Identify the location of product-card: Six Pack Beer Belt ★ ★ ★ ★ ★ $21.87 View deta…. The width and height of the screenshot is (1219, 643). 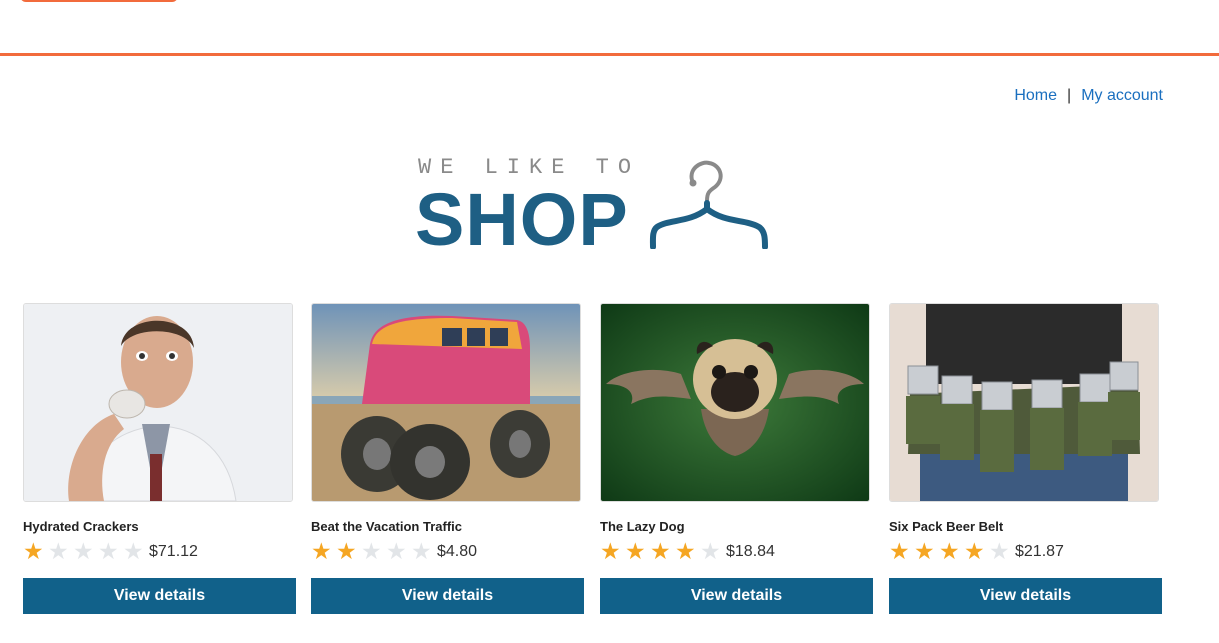
(1026, 458).